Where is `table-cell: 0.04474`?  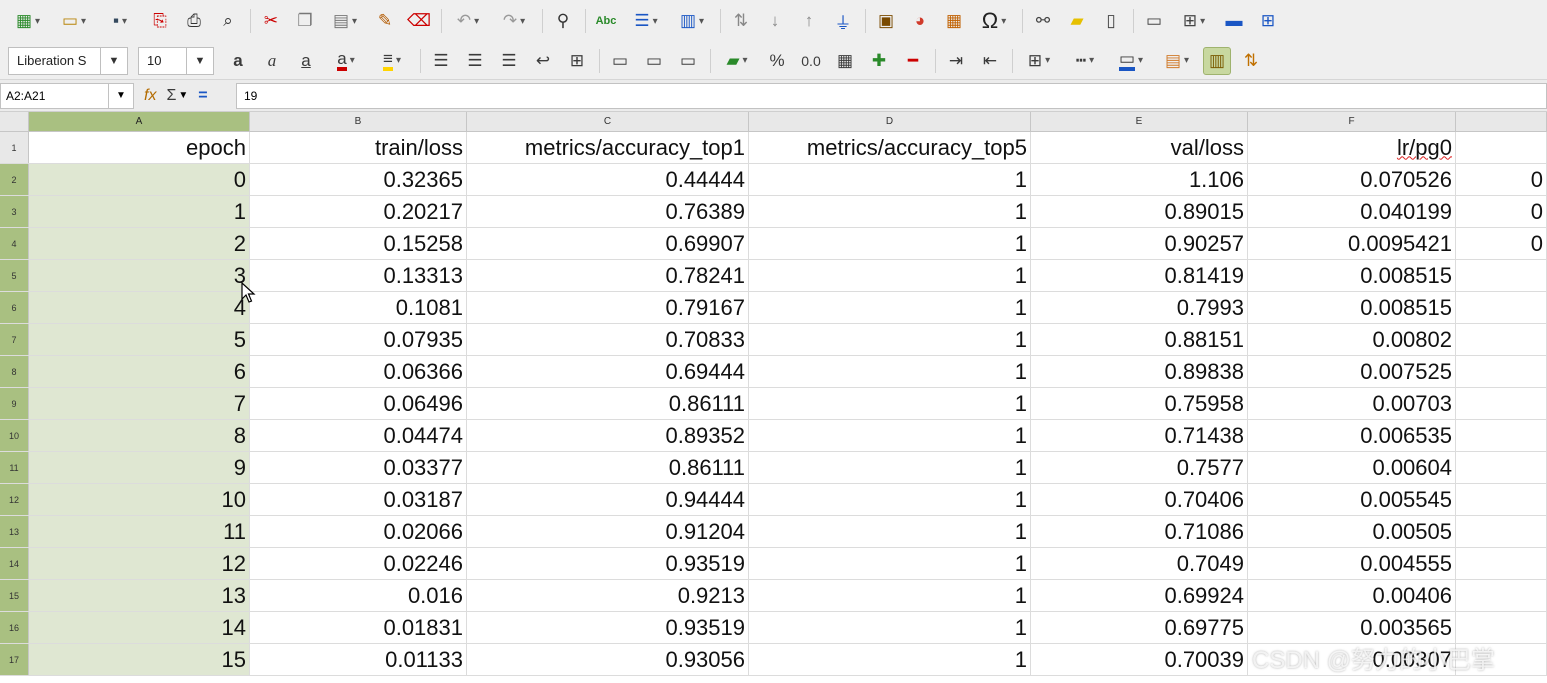
table-cell: 0.04474 is located at coordinates (358, 435).